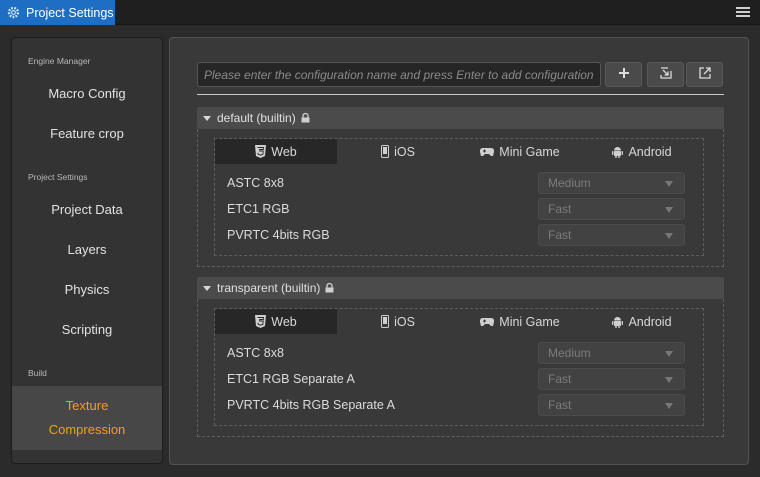  I want to click on title-bar: Project Settings, so click(380, 12).